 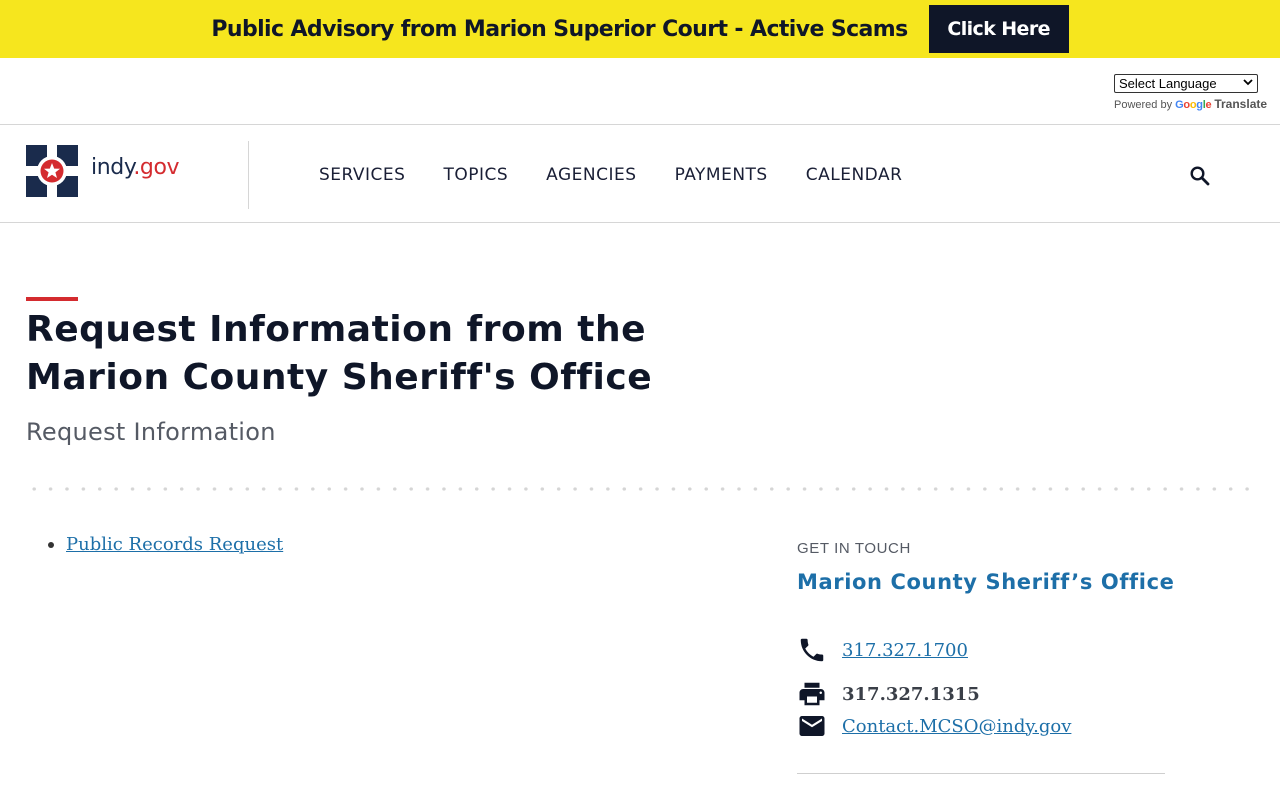 I want to click on nav-payments: PAYMENTS, so click(x=721, y=175).